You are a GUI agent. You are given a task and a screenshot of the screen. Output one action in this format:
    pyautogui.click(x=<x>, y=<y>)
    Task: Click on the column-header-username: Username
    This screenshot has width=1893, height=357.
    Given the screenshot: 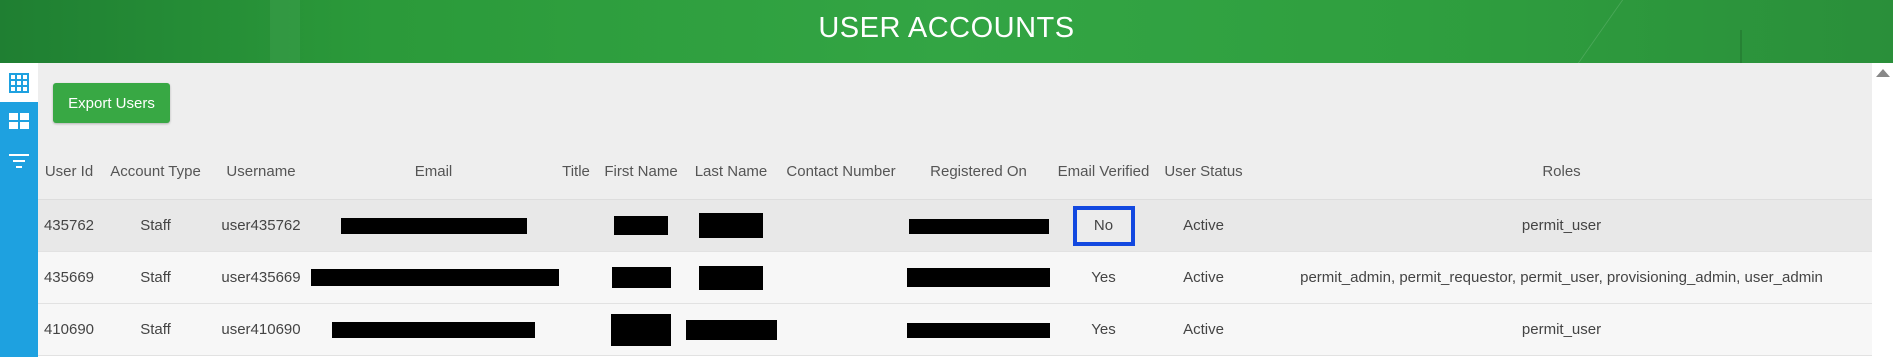 What is the action you would take?
    pyautogui.click(x=261, y=172)
    